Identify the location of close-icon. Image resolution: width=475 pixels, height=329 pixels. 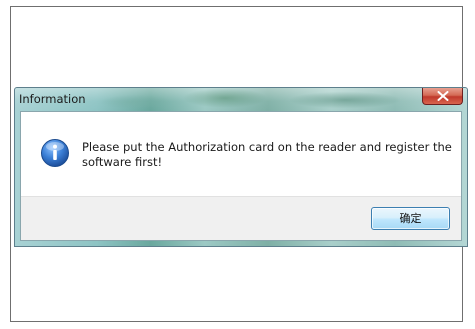
(443, 96).